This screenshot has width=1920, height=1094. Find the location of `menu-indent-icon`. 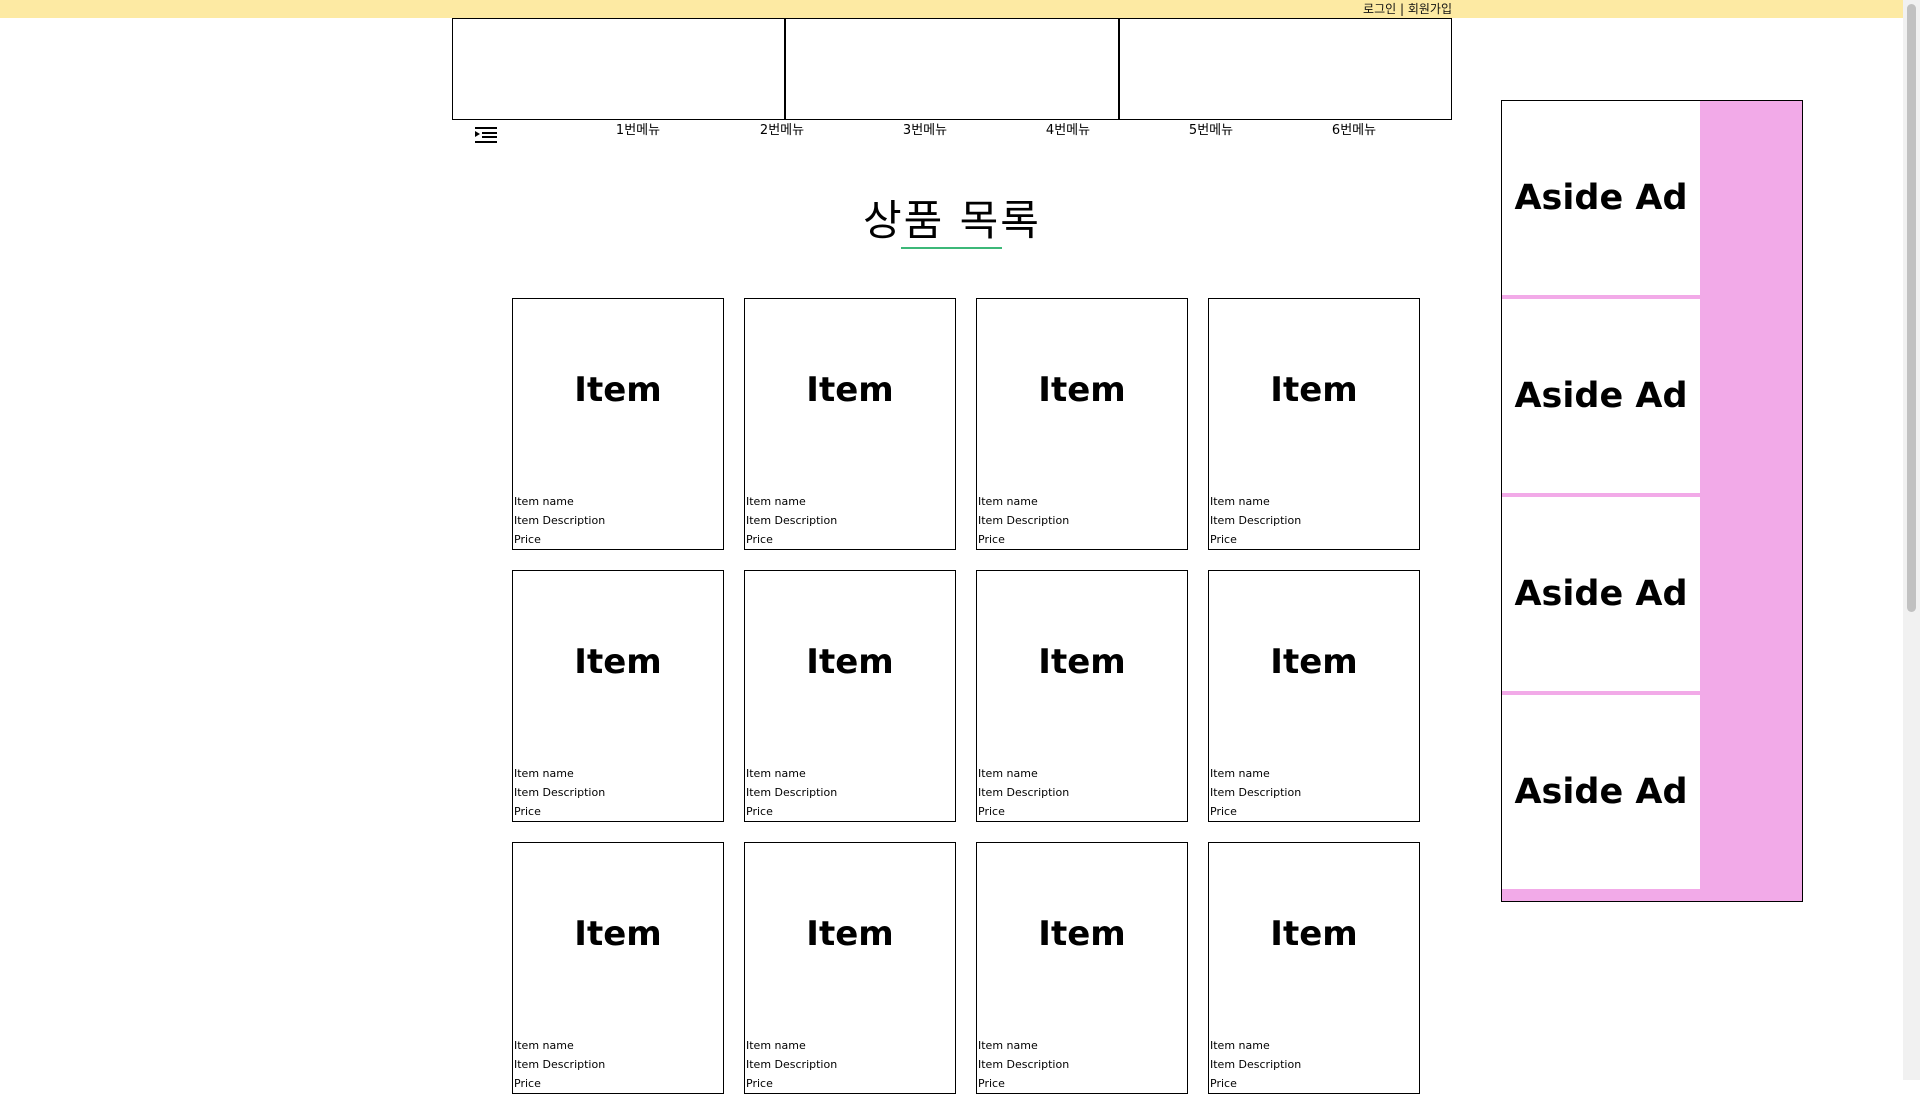

menu-indent-icon is located at coordinates (486, 136).